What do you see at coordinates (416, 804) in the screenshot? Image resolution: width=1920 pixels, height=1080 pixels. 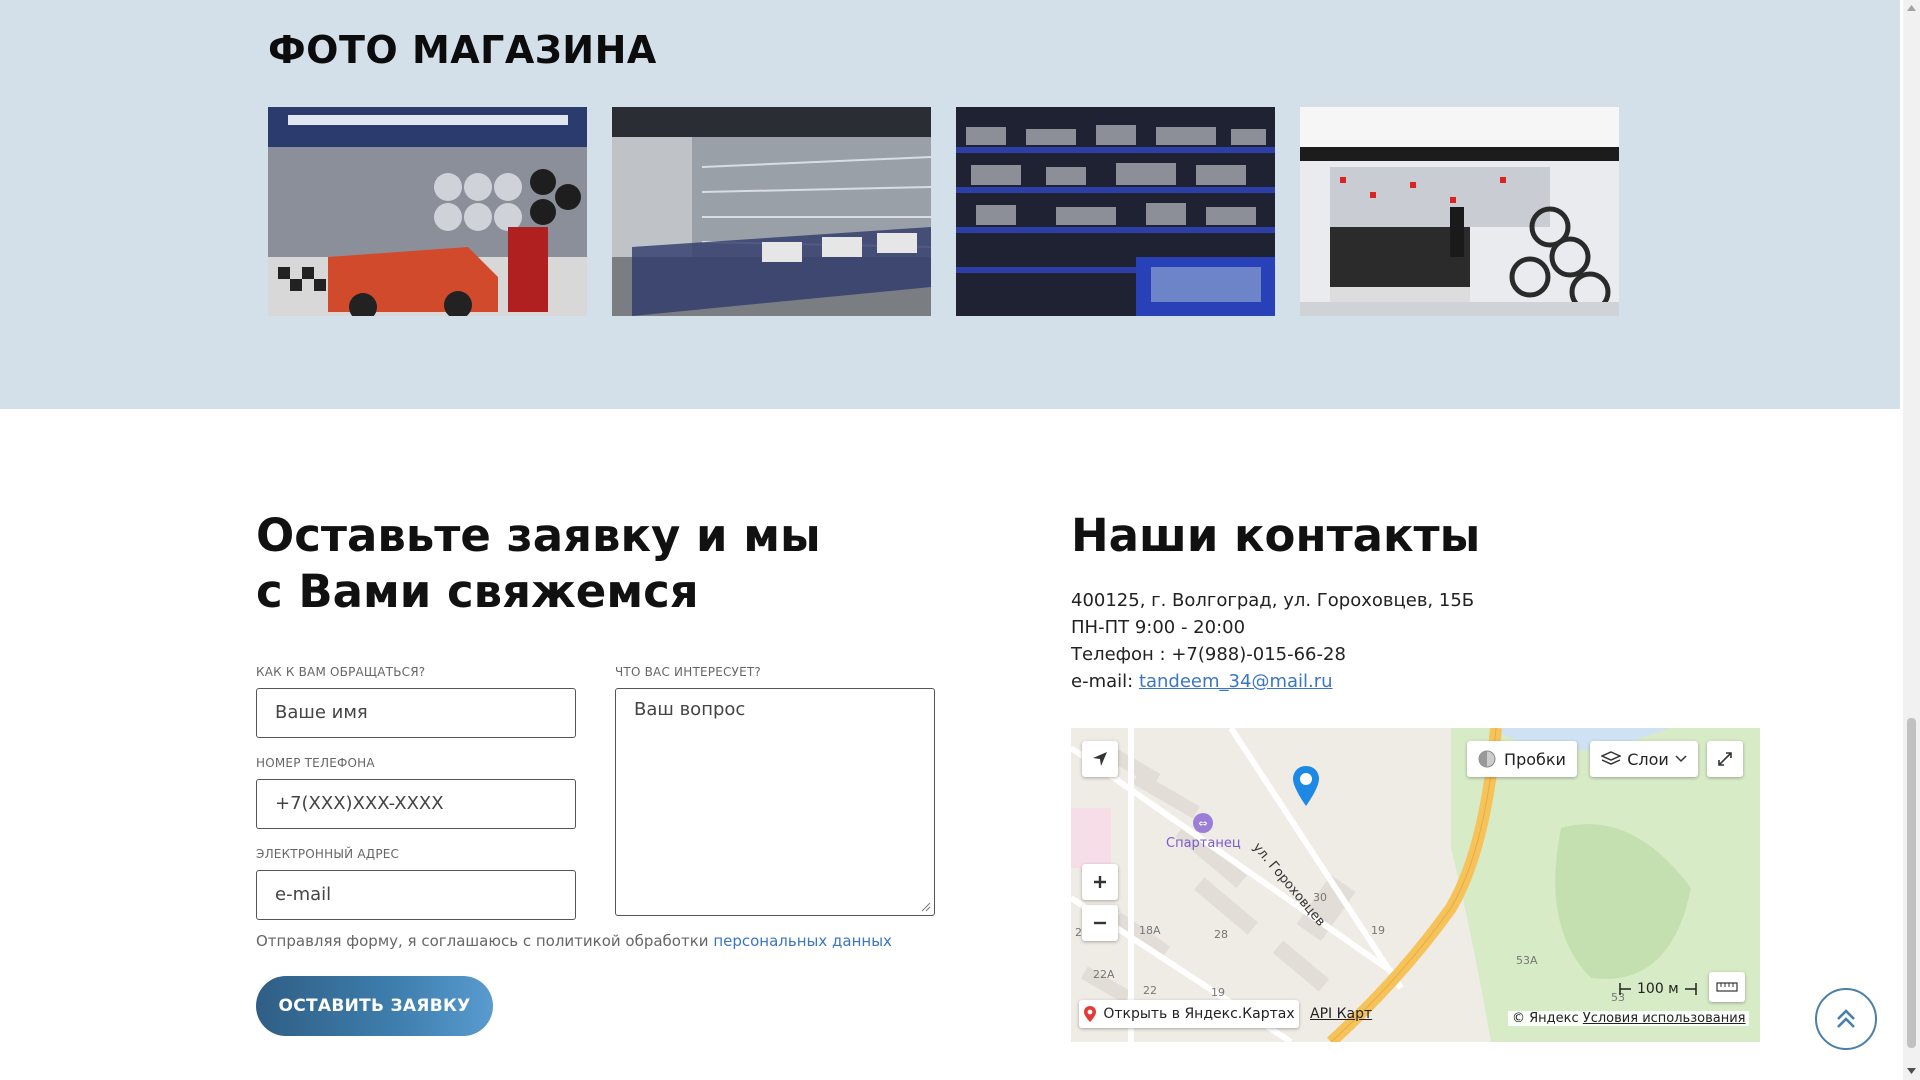 I see `phone-input: +7(XXX)XXX-XXXX` at bounding box center [416, 804].